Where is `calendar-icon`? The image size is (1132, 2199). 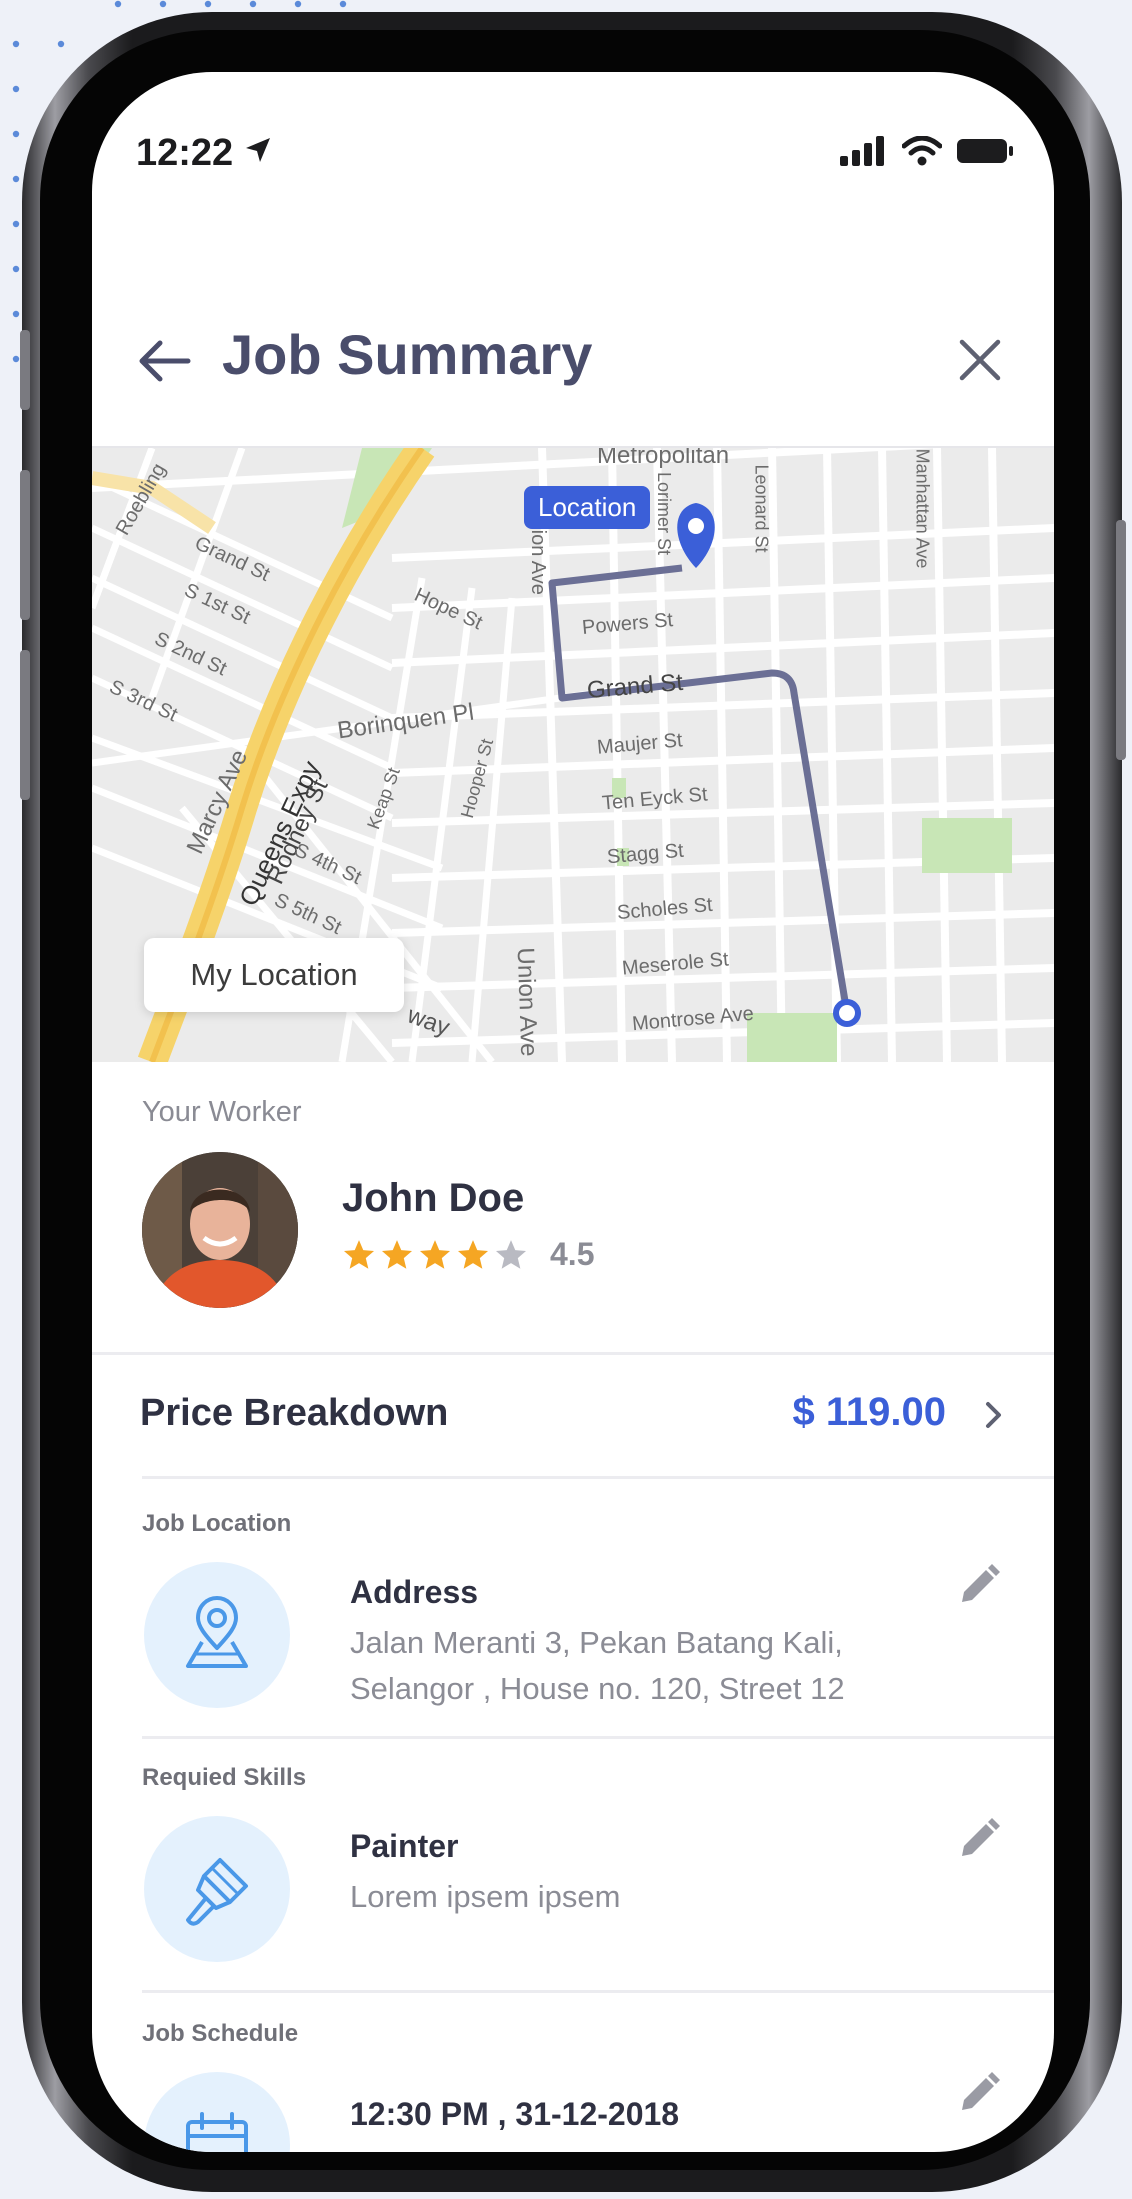
calendar-icon is located at coordinates (217, 2132).